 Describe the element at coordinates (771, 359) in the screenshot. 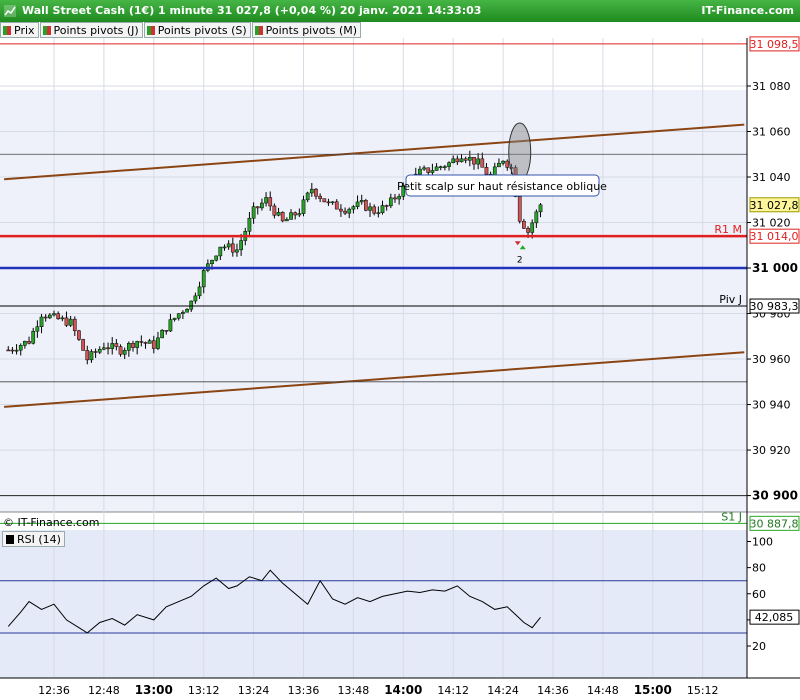

I see `y-tick-label: 30 960` at that location.